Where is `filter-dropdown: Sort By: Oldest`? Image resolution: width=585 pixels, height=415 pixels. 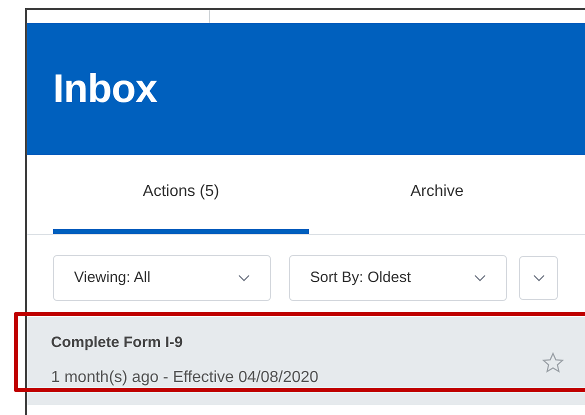
filter-dropdown: Sort By: Oldest is located at coordinates (398, 278).